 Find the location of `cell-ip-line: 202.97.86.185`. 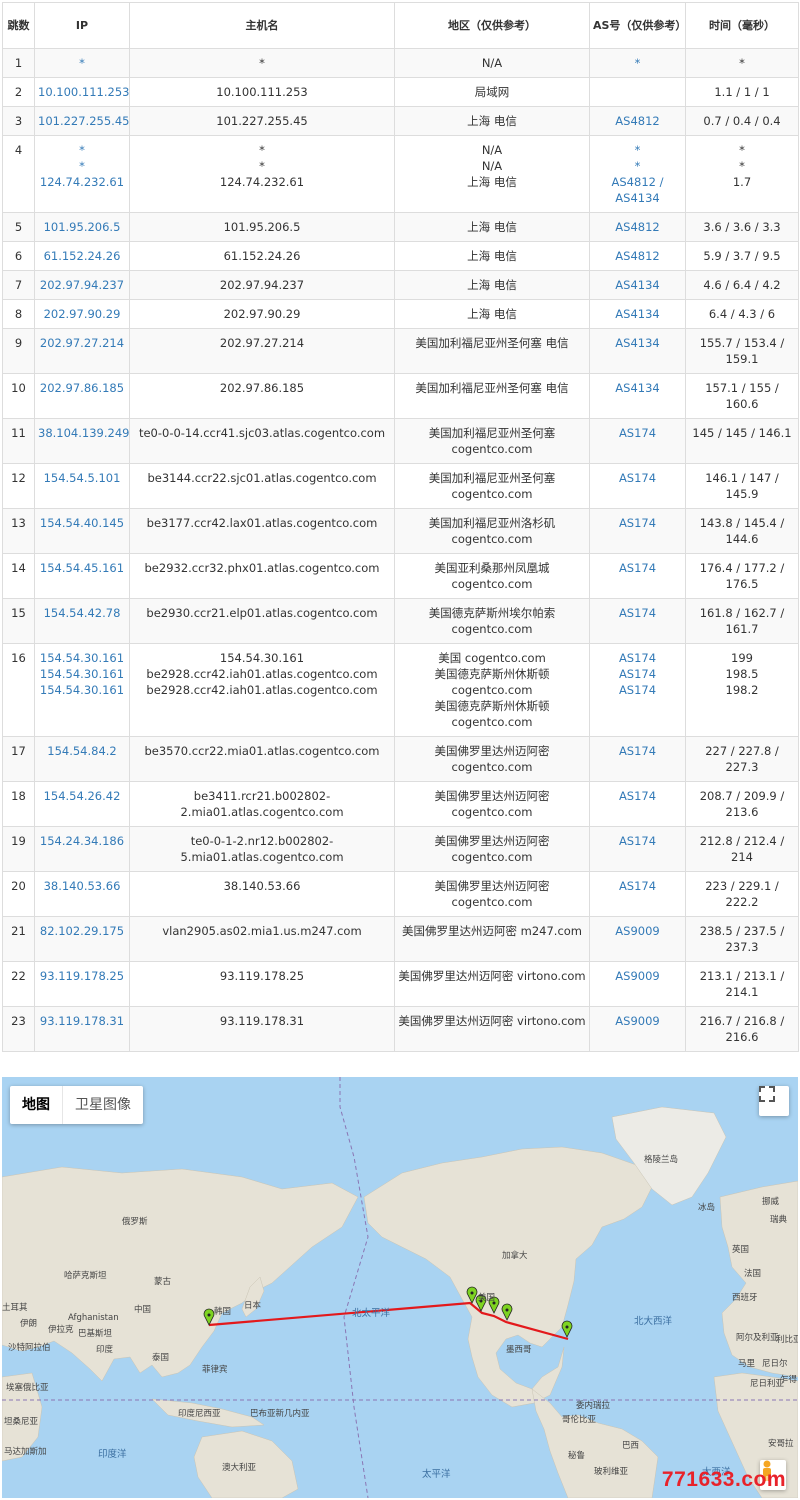

cell-ip-line: 202.97.86.185 is located at coordinates (82, 388).